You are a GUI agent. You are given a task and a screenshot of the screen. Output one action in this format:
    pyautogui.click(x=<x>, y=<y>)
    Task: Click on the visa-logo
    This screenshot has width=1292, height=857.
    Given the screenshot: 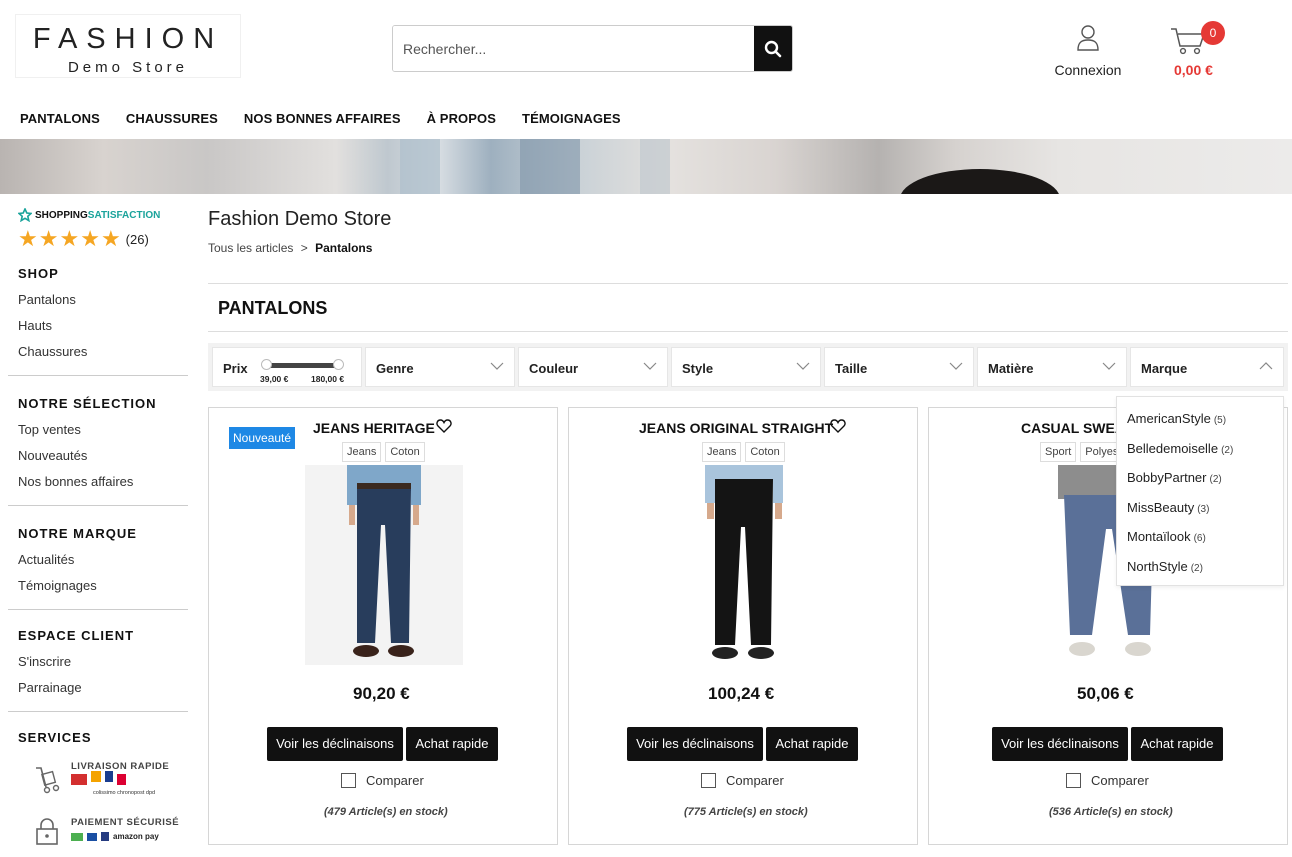 What is the action you would take?
    pyautogui.click(x=92, y=836)
    